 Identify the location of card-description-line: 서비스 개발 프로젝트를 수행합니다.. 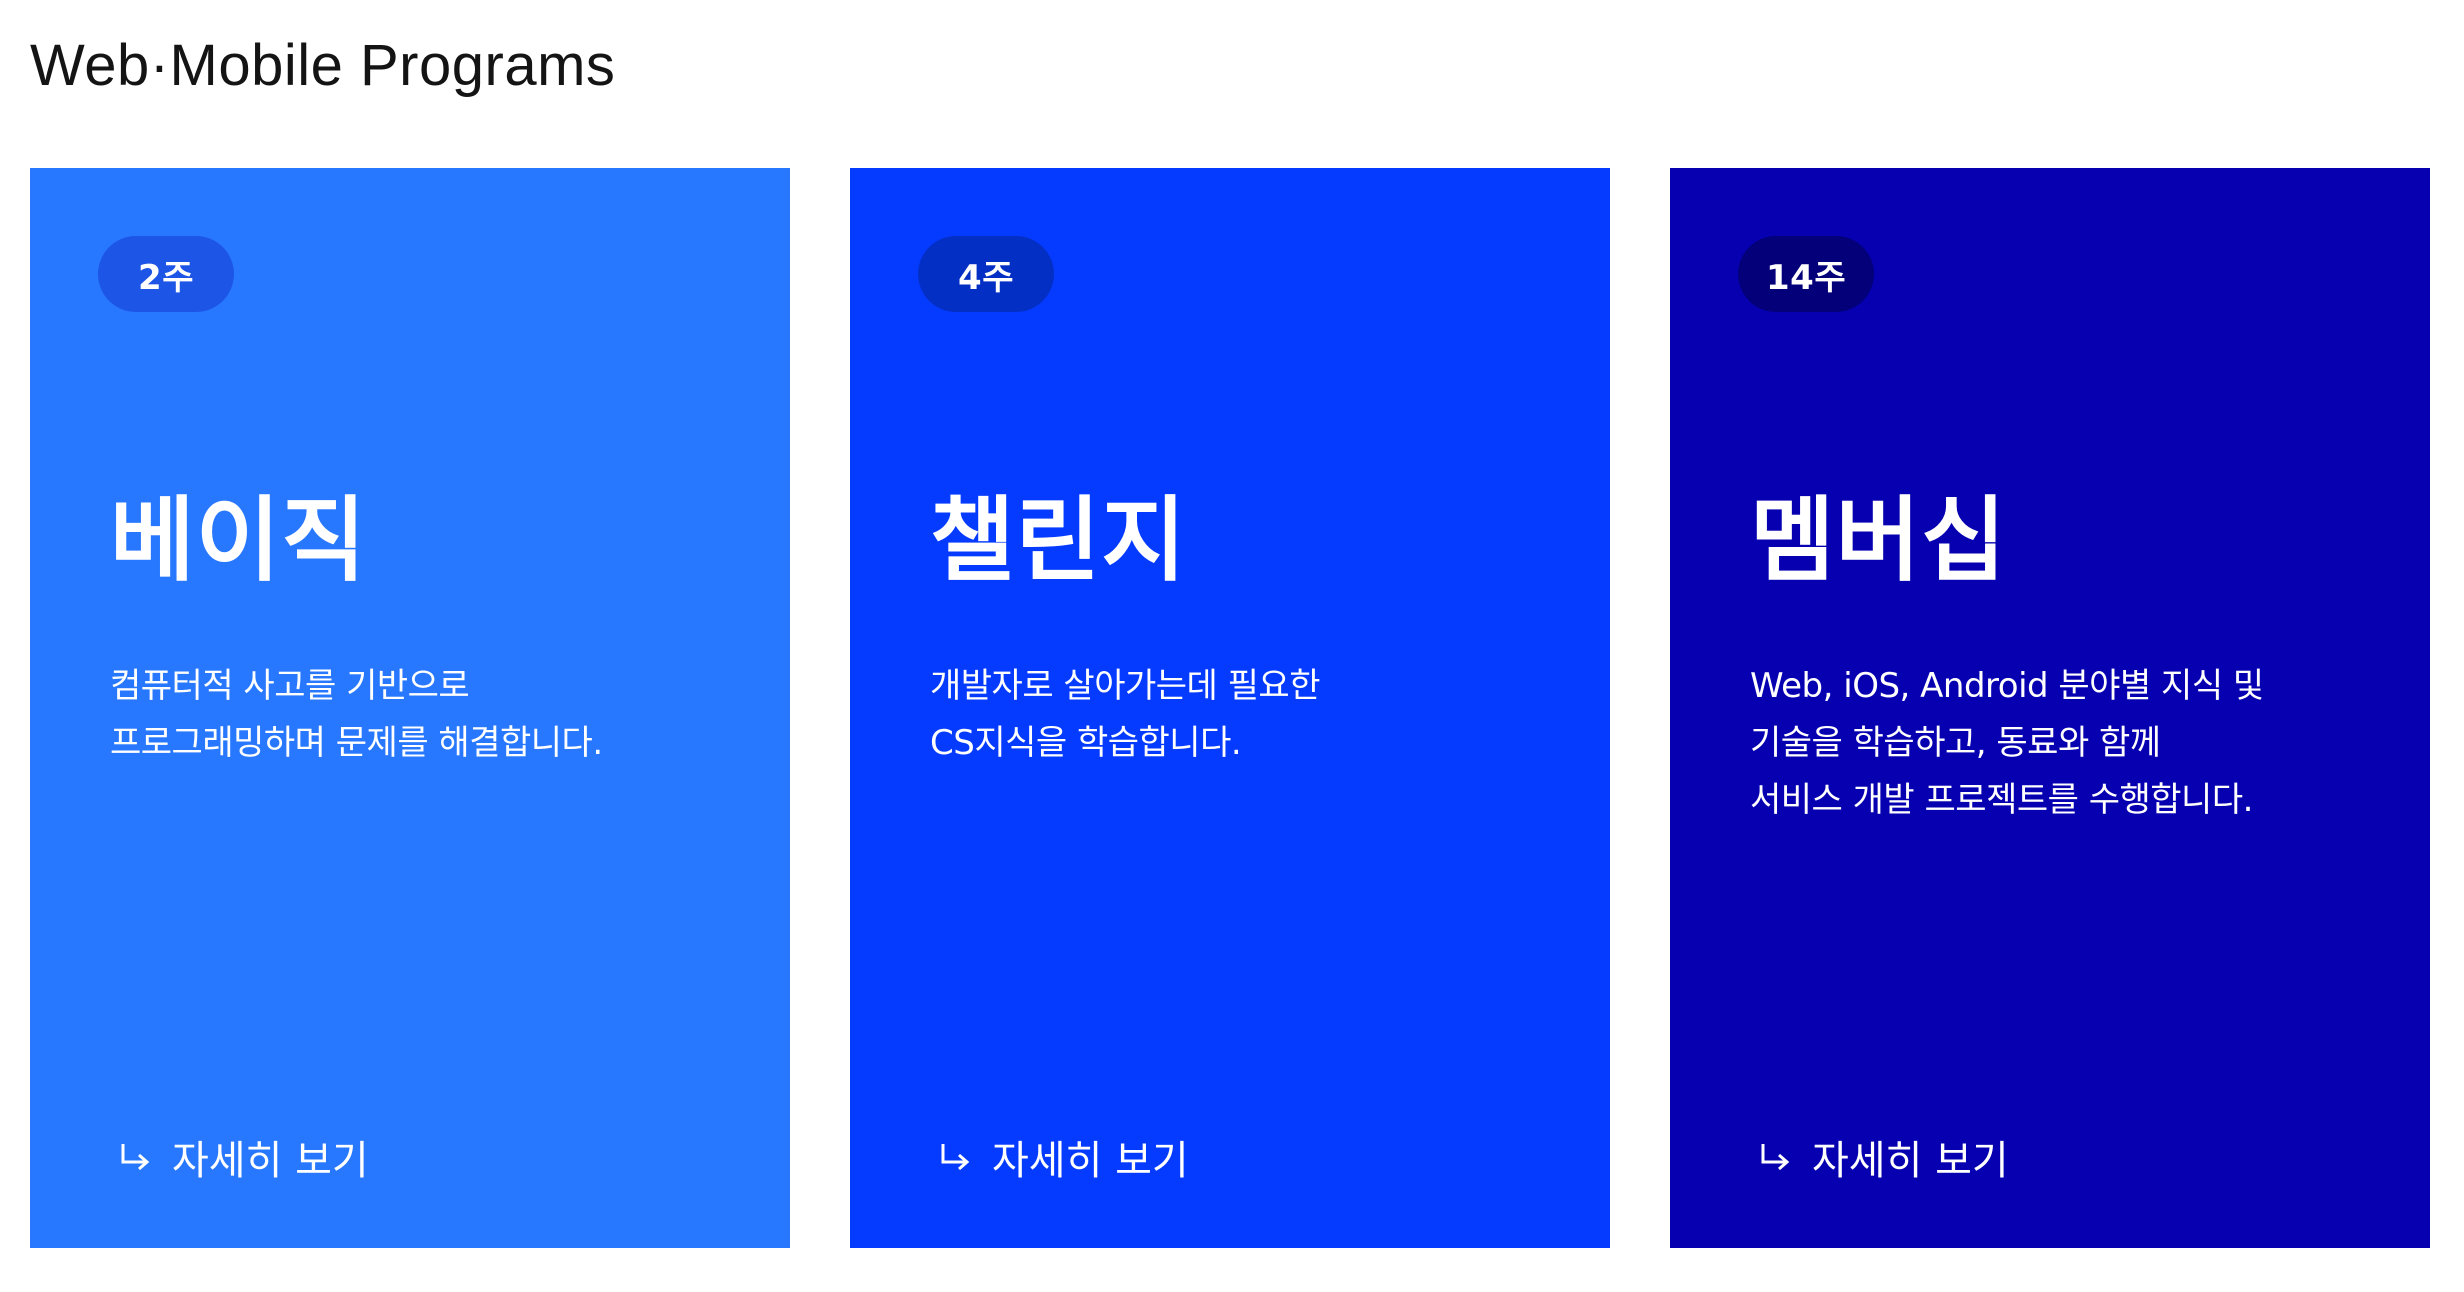
(2001, 800).